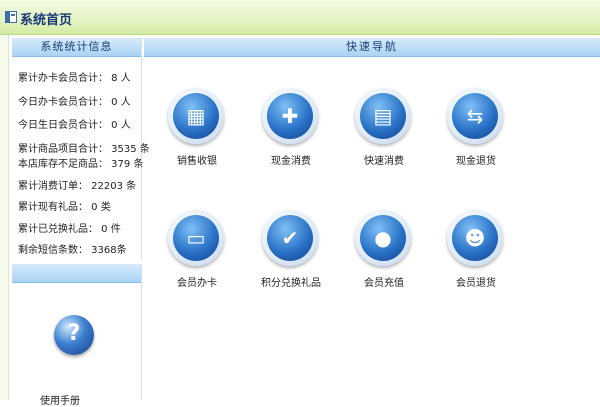 Image resolution: width=600 pixels, height=407 pixels. Describe the element at coordinates (74, 125) in the screenshot. I see `stat-today-birthdays: 今日生日会员合计： 0 人` at that location.